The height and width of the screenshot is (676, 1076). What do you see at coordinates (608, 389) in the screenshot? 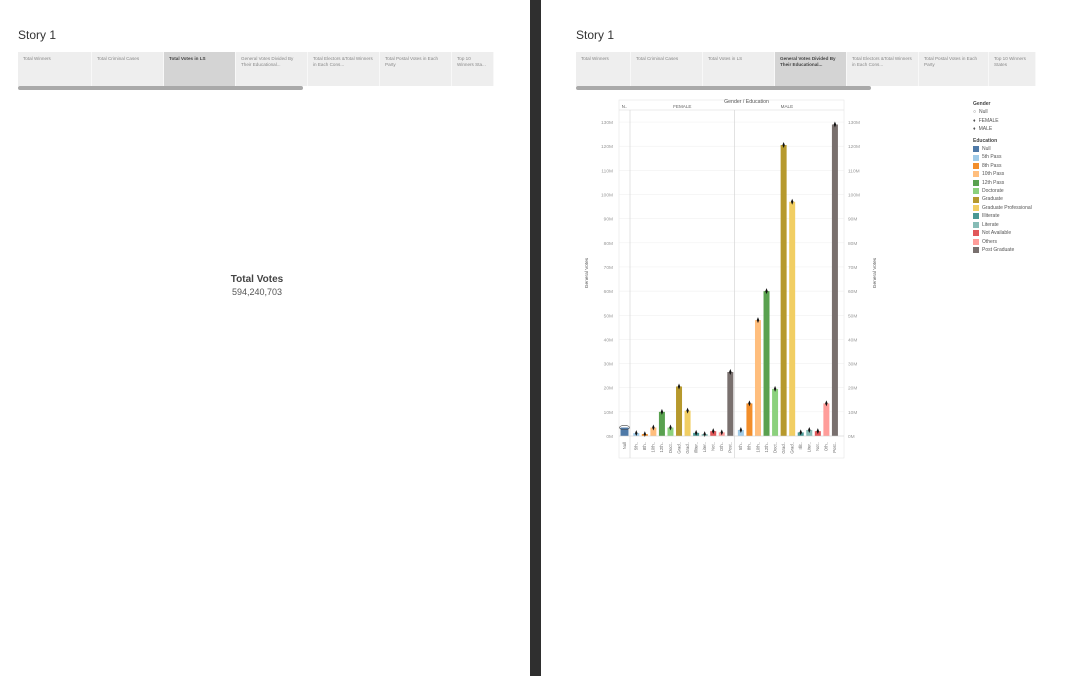
I see `y-tick-label: 20M` at bounding box center [608, 389].